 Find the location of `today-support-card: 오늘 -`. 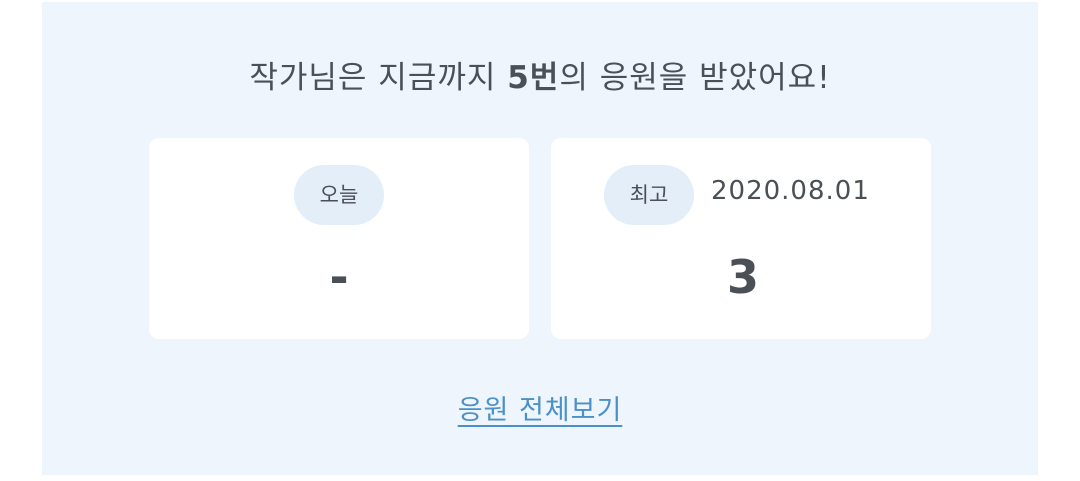

today-support-card: 오늘 - is located at coordinates (339, 238).